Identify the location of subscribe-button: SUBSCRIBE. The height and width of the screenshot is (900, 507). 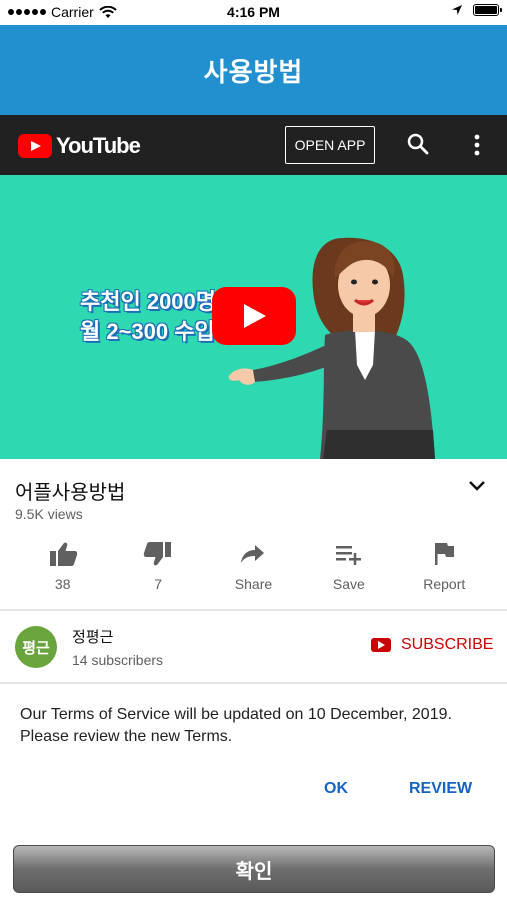
(432, 645).